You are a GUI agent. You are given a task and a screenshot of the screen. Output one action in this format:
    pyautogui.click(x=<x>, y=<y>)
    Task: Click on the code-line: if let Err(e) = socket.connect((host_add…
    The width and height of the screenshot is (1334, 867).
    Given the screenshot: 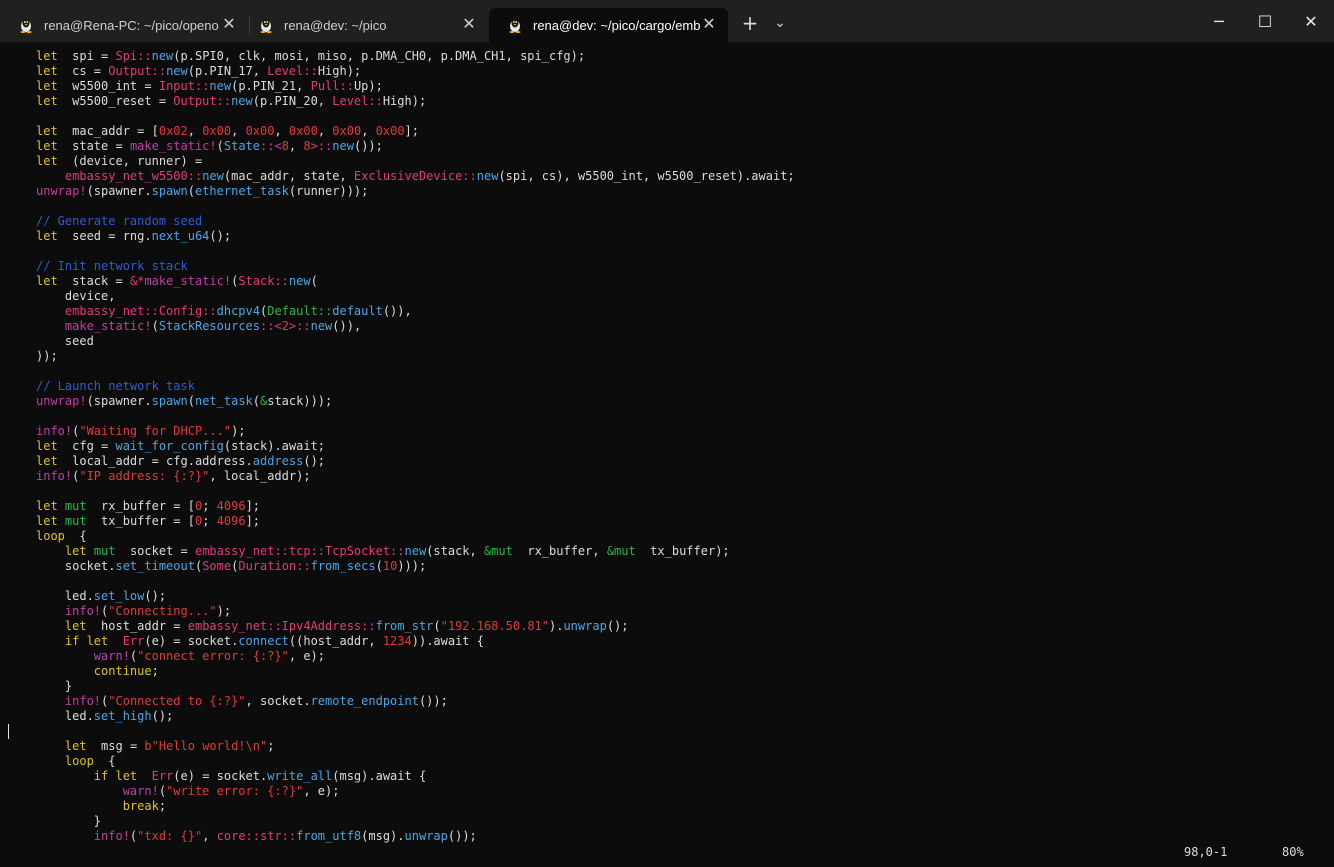 What is the action you would take?
    pyautogui.click(x=685, y=641)
    